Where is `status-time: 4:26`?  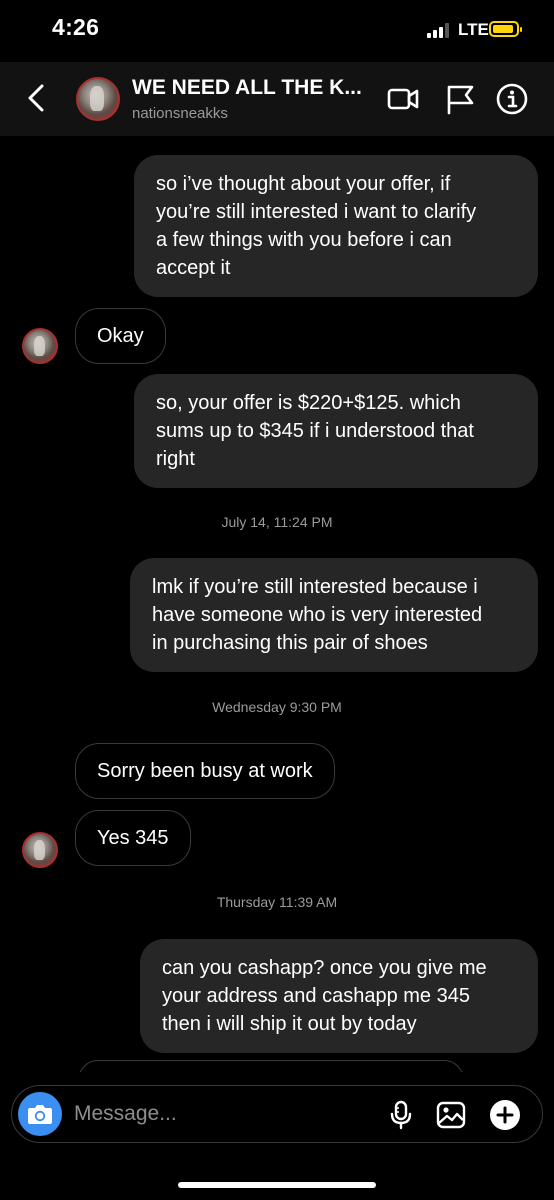 status-time: 4:26 is located at coordinates (76, 27).